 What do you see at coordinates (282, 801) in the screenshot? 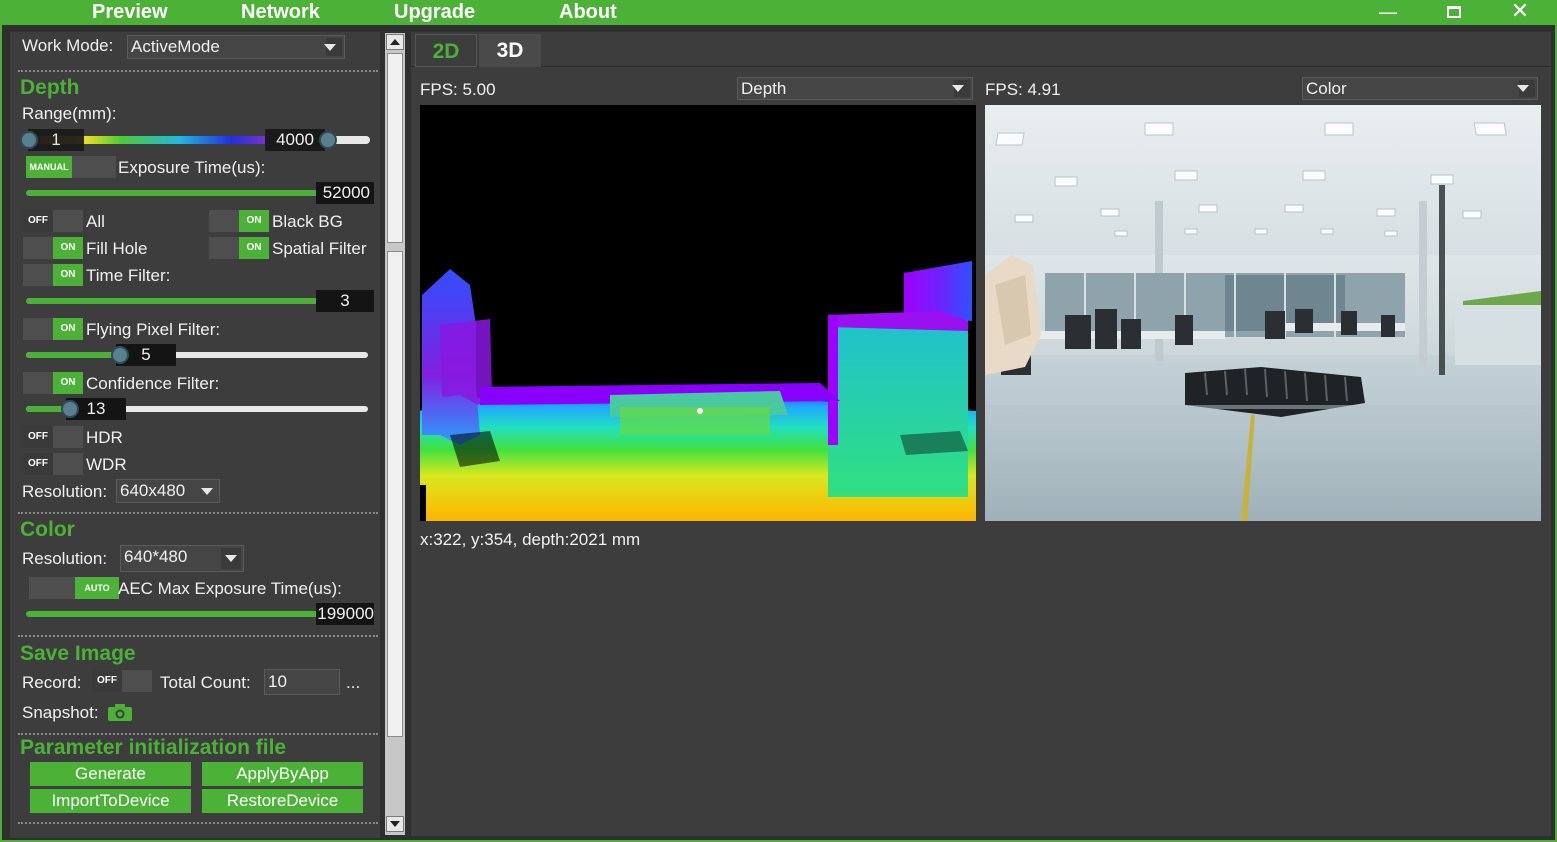
I see `restore-device-button: RestoreDevice` at bounding box center [282, 801].